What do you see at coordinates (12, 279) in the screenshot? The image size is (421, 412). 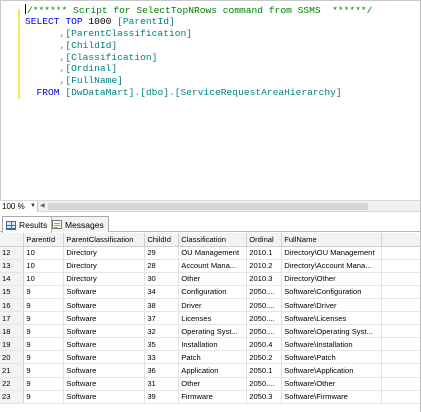 I see `row-number-cell: 14` at bounding box center [12, 279].